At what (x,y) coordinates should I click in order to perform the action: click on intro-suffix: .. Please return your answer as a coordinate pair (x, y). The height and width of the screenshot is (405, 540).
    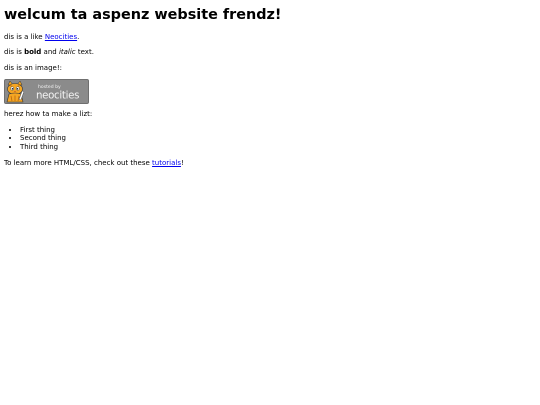
    Looking at the image, I should click on (78, 36).